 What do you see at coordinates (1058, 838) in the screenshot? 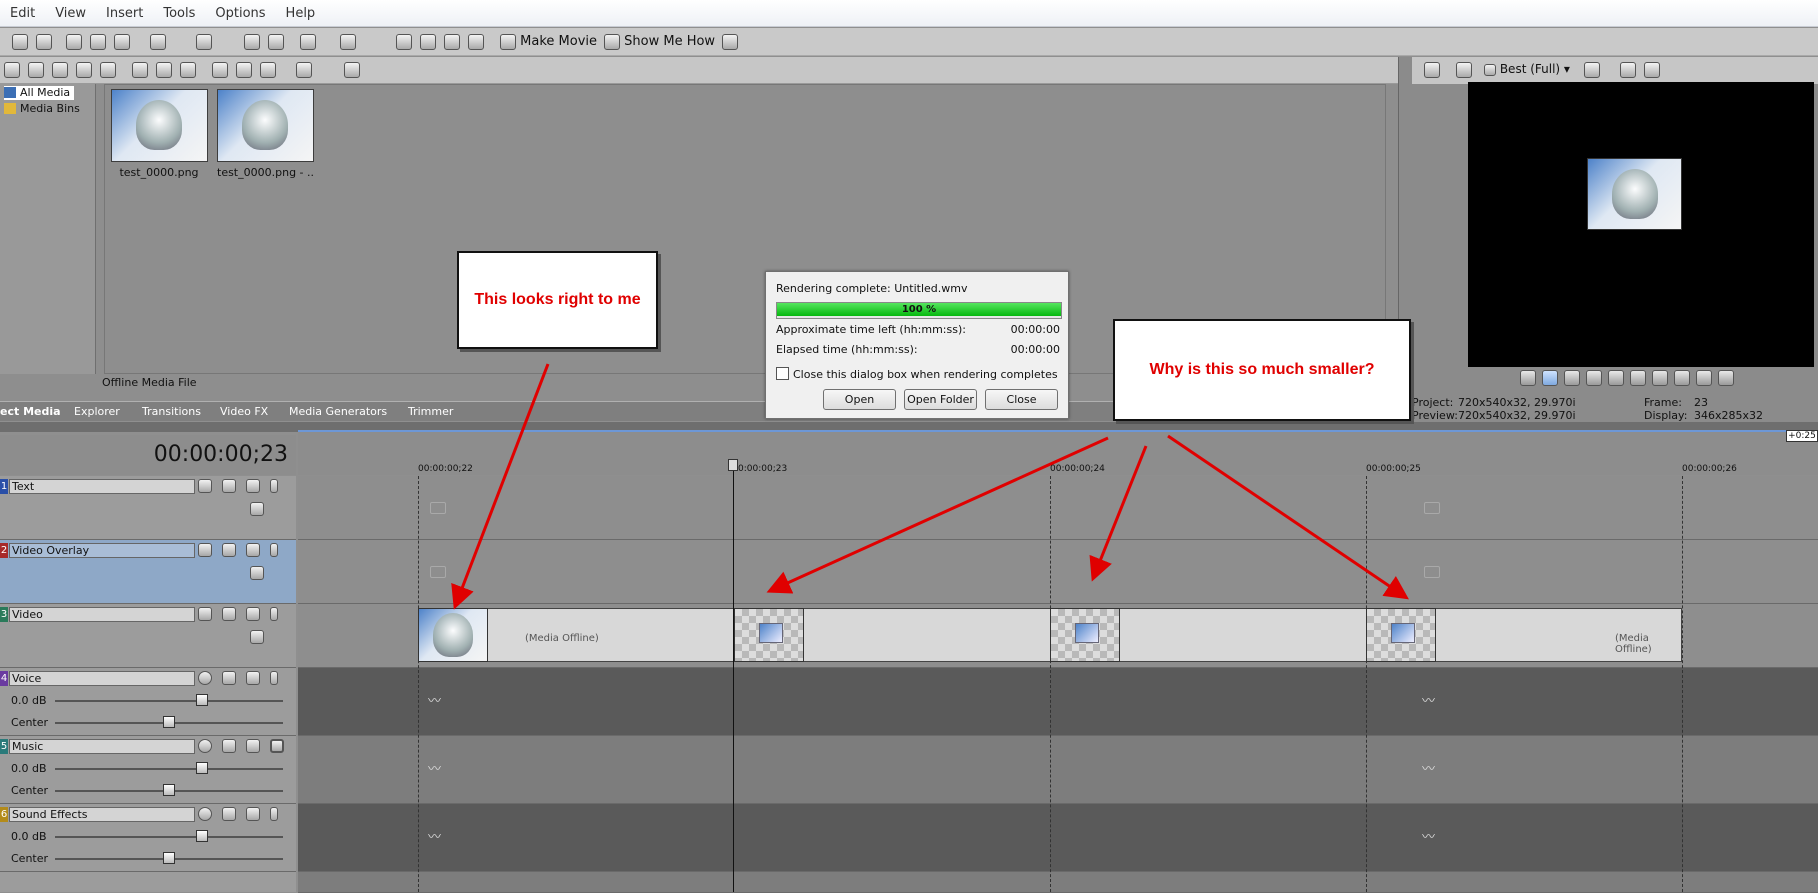
I see `track-lane-sound-effects` at bounding box center [1058, 838].